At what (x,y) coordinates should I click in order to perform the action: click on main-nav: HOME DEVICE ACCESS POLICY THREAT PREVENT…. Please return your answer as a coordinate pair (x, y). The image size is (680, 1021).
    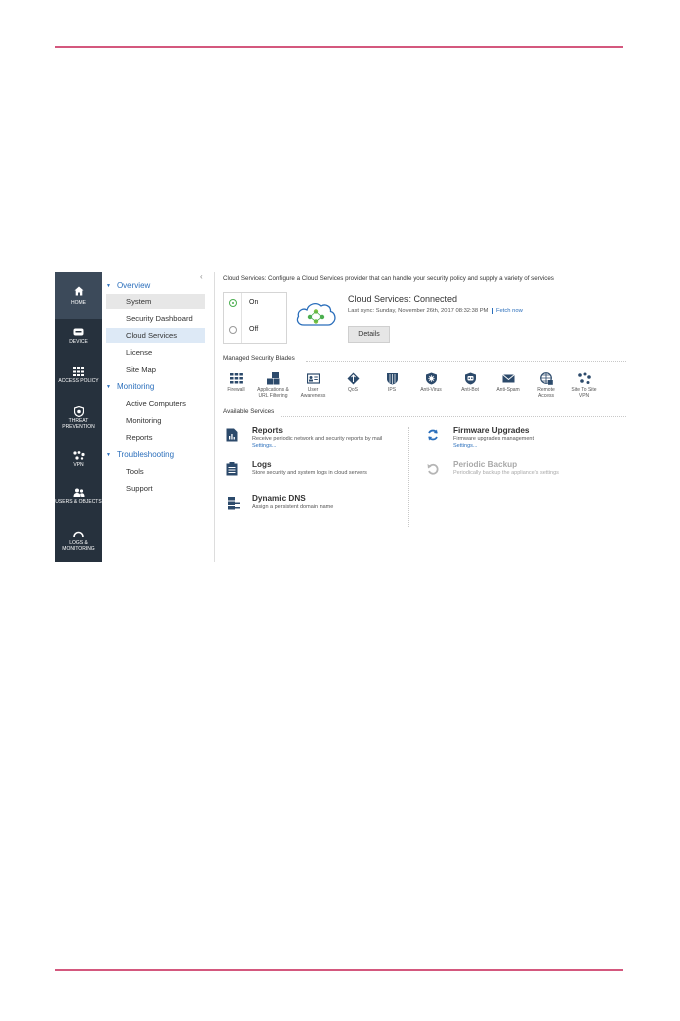
    Looking at the image, I should click on (78, 417).